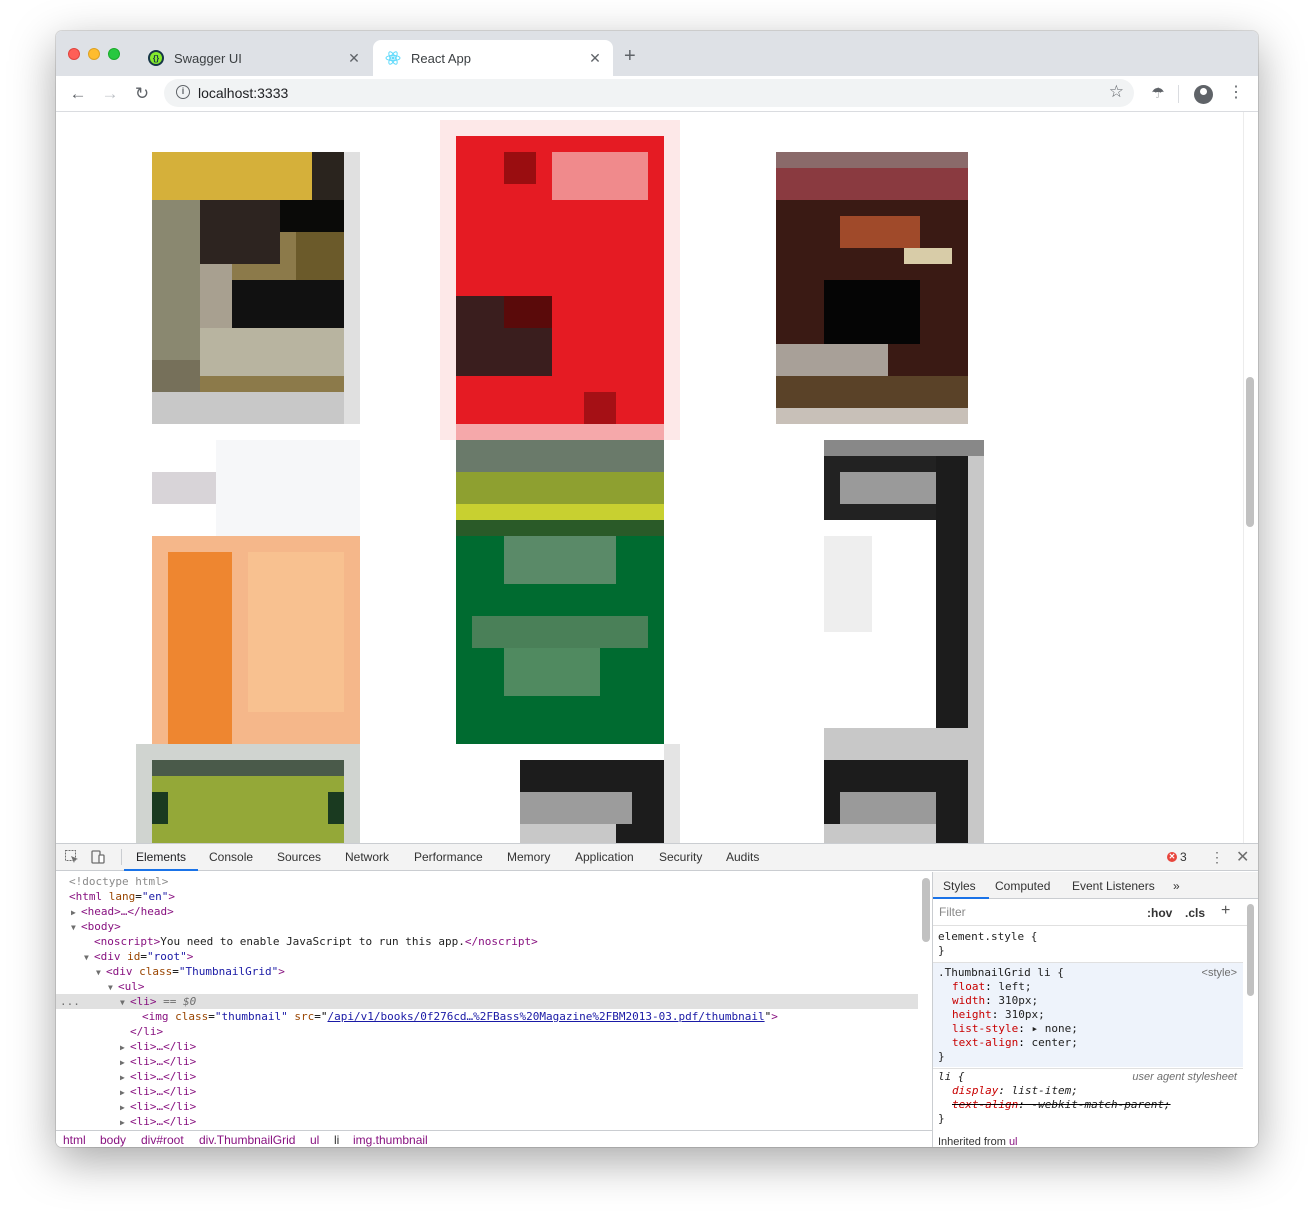 This screenshot has height=1227, width=1314. What do you see at coordinates (98, 857) in the screenshot?
I see `device-toolbar-icon` at bounding box center [98, 857].